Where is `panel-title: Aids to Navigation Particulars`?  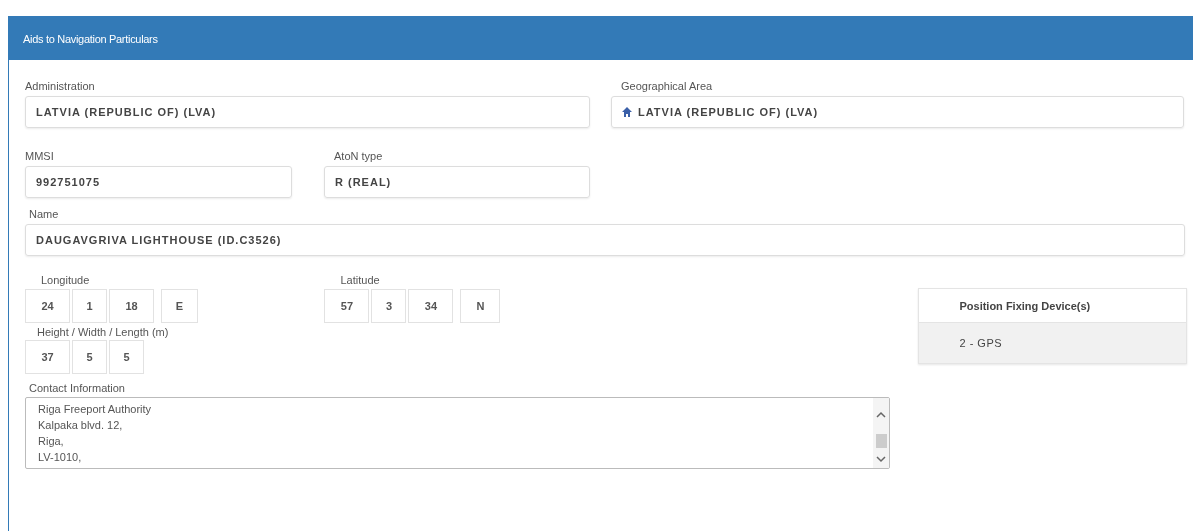 panel-title: Aids to Navigation Particulars is located at coordinates (601, 38).